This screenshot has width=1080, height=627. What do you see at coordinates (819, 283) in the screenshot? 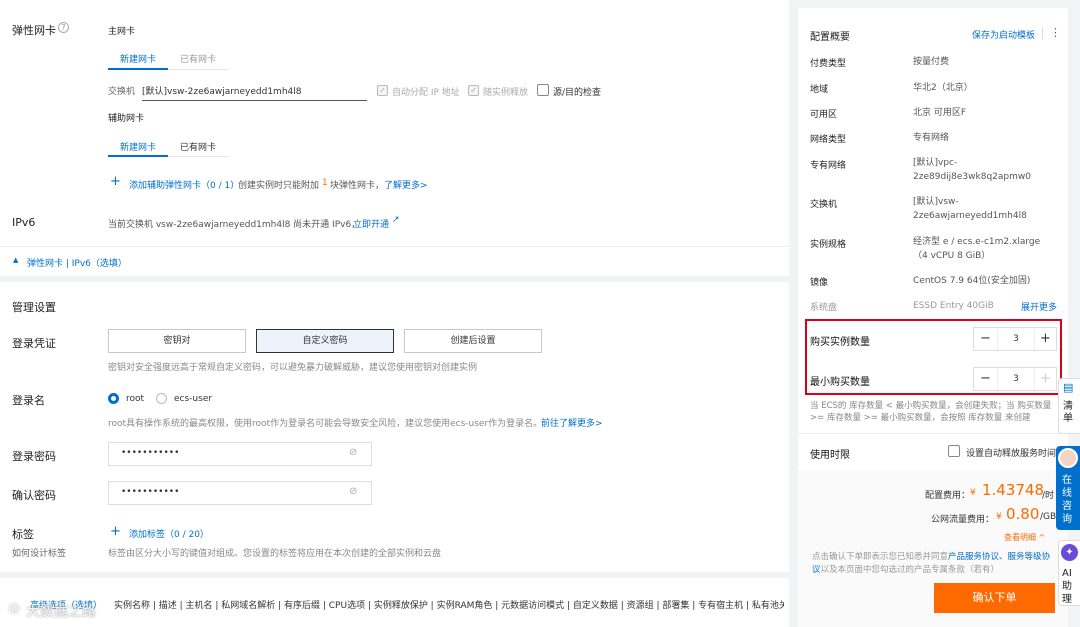
I see `summary-key: 镜像` at bounding box center [819, 283].